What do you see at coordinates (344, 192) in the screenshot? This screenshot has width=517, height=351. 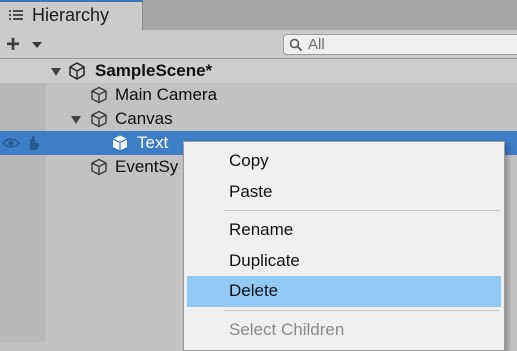 I see `menu-item-paste: Paste` at bounding box center [344, 192].